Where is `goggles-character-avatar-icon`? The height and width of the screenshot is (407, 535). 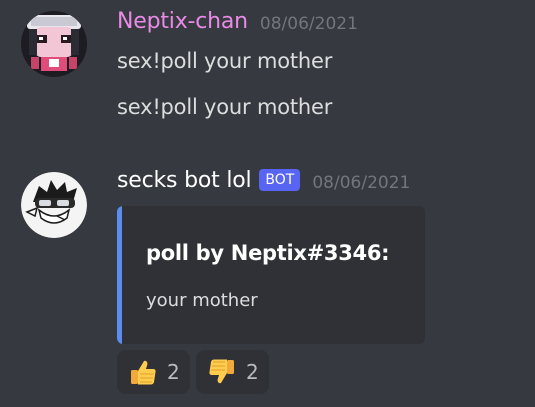
goggles-character-avatar-icon is located at coordinates (54, 205).